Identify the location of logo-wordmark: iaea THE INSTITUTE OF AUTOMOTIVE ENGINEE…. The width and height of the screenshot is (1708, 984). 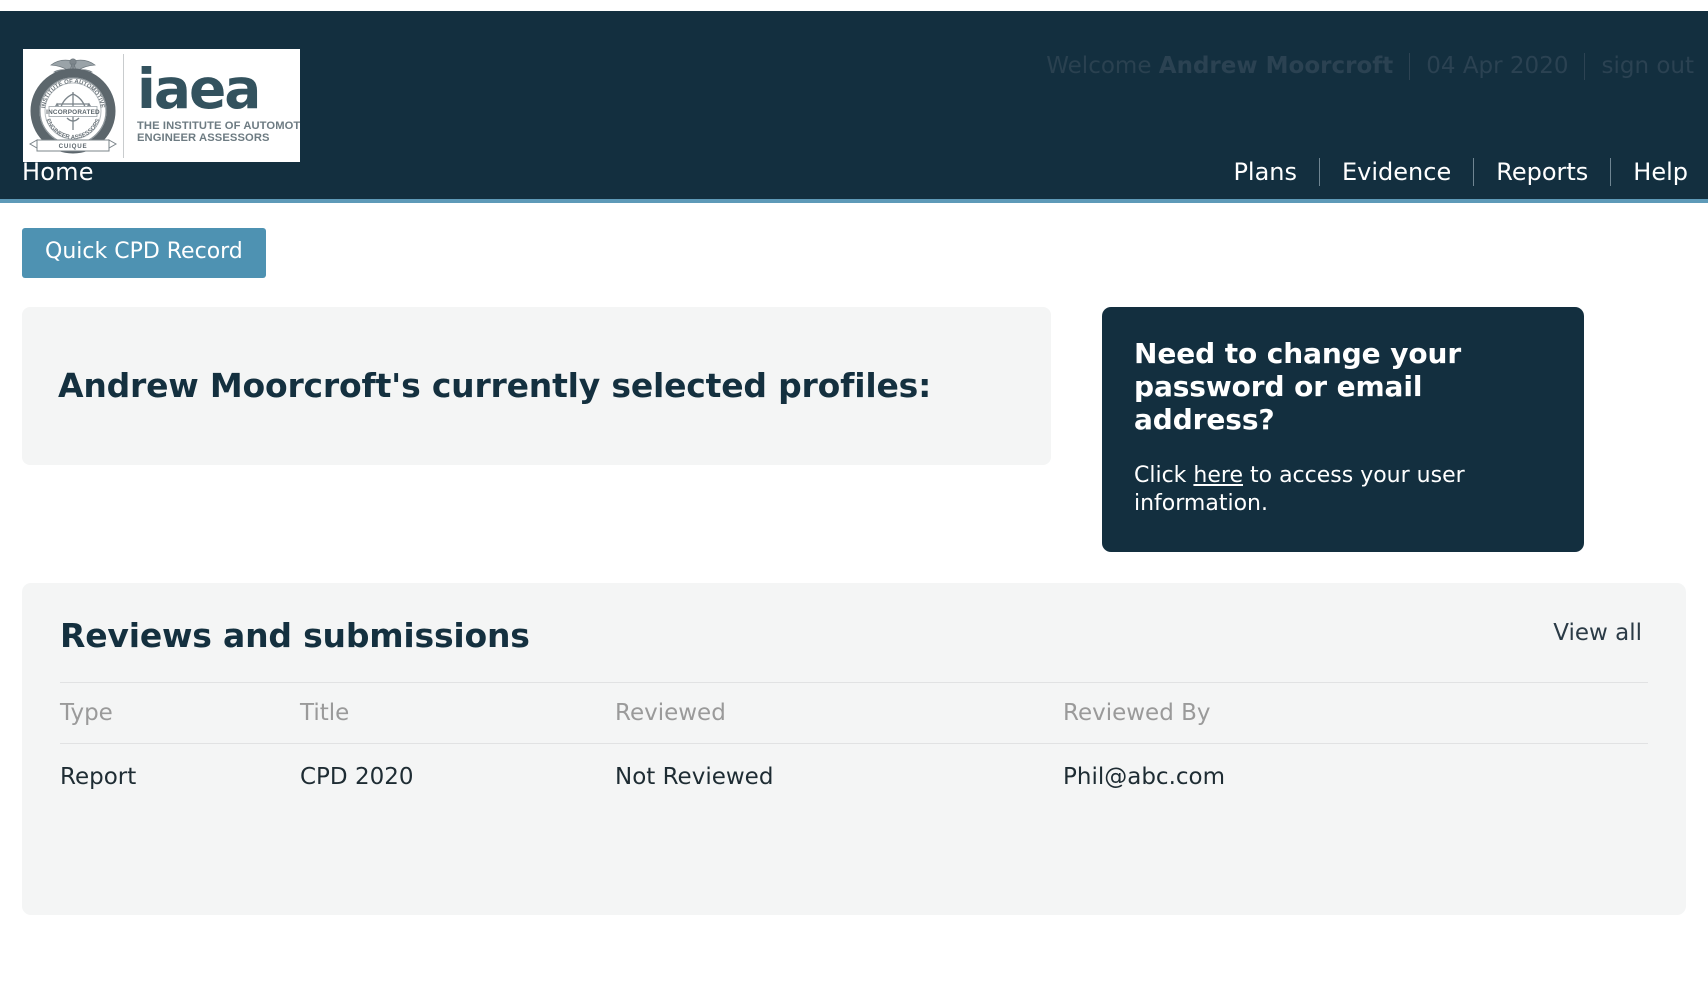
(212, 101).